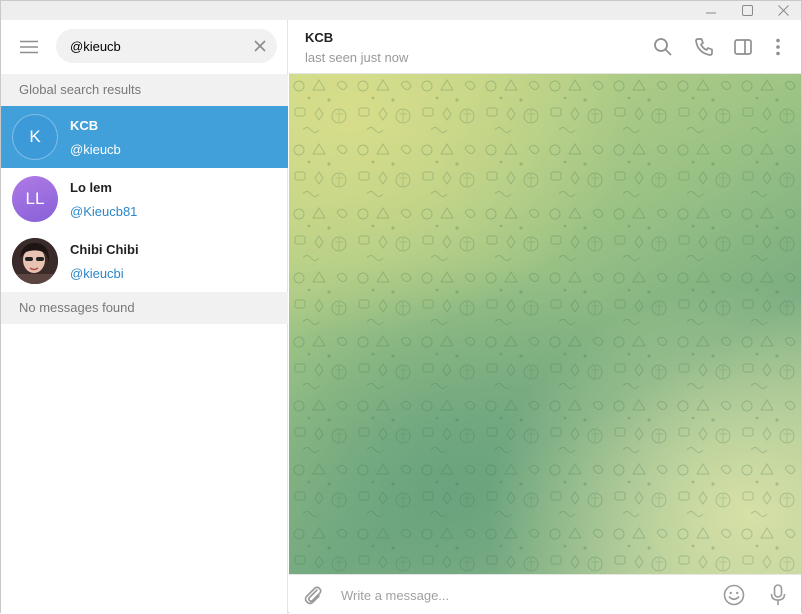 The image size is (802, 614). Describe the element at coordinates (711, 10) in the screenshot. I see `minimize-button` at that location.